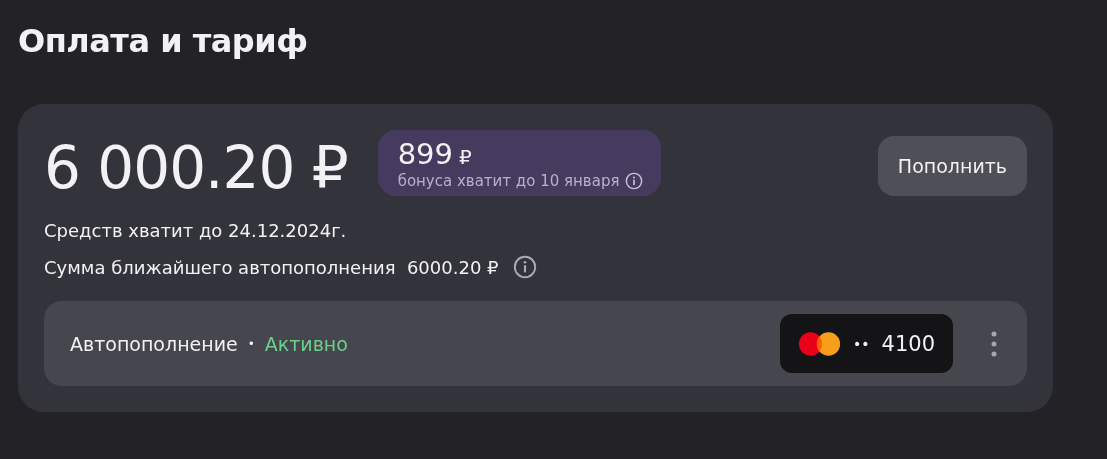 This screenshot has width=1107, height=459. What do you see at coordinates (465, 157) in the screenshot?
I see `bonus-currency: ₽` at bounding box center [465, 157].